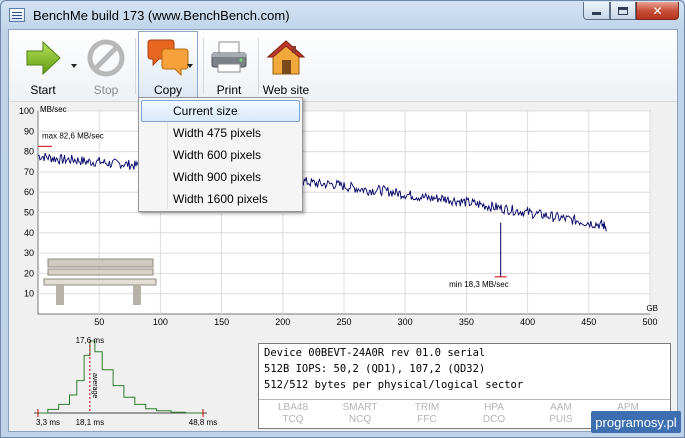  Describe the element at coordinates (29, 213) in the screenshot. I see `y-tick-label: 50` at that location.